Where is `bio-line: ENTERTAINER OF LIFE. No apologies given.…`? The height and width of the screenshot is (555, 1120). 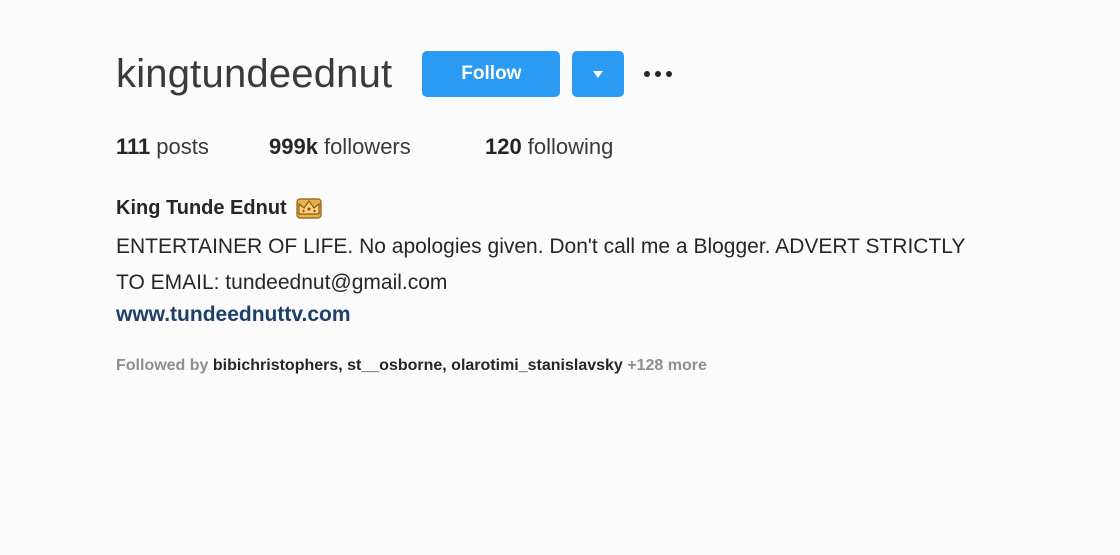
bio-line: ENTERTAINER OF LIFE. No apologies given.… is located at coordinates (541, 246).